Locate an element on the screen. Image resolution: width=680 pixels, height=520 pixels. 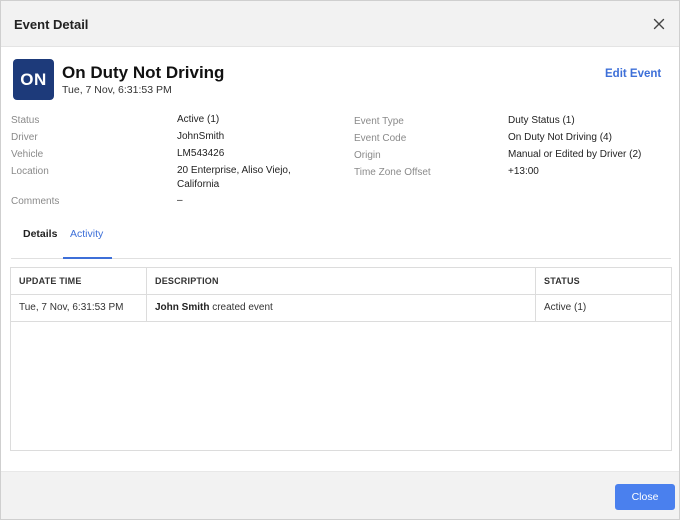
tab-details: Details is located at coordinates (40, 241).